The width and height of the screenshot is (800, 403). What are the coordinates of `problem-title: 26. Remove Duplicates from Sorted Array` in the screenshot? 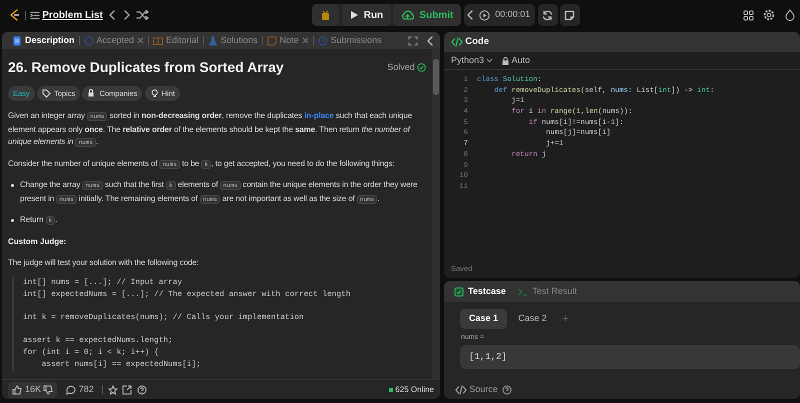 It's located at (146, 67).